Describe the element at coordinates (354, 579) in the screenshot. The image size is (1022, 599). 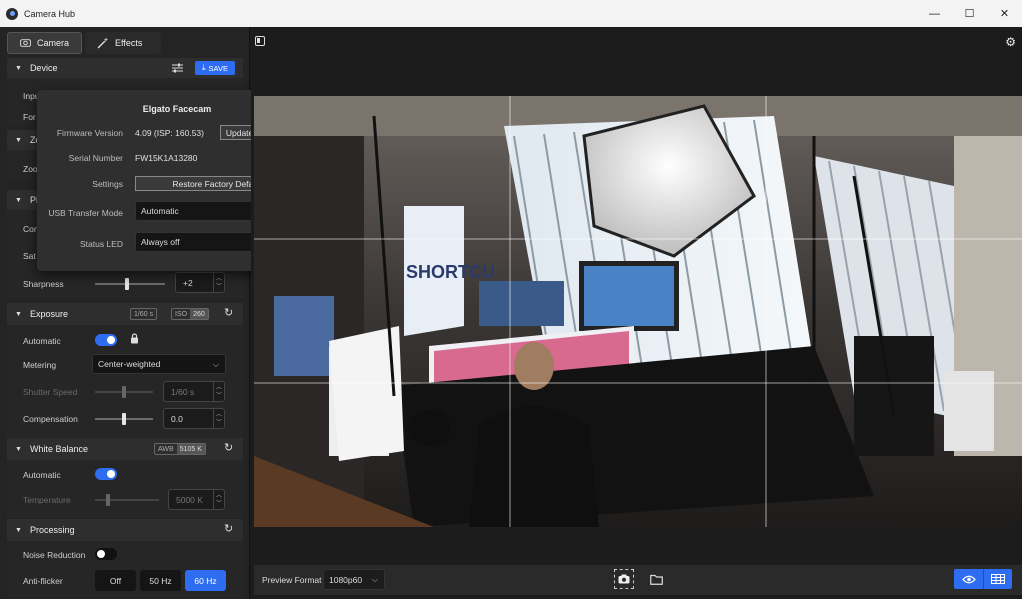
I see `preview-format-dropdown: 1080p60 ⌵` at that location.